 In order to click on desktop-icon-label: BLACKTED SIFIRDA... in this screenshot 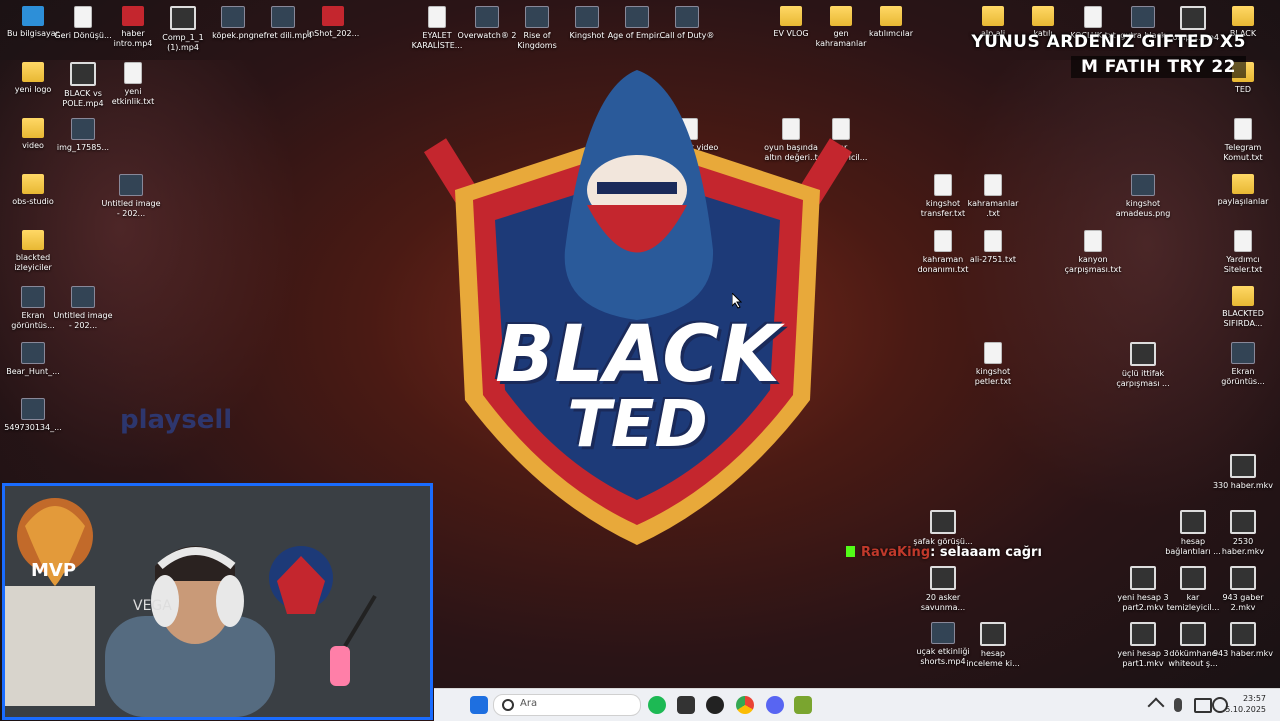, I will do `click(1243, 318)`.